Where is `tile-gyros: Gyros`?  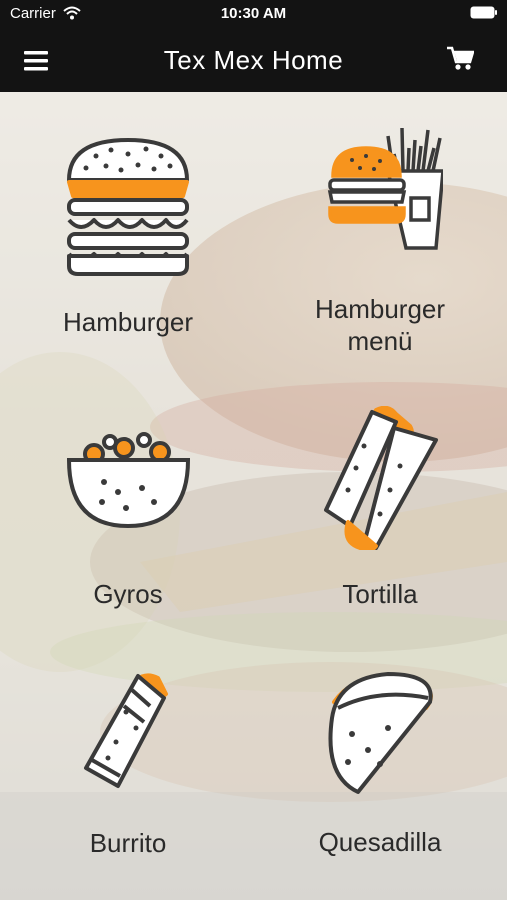 tile-gyros: Gyros is located at coordinates (128, 520).